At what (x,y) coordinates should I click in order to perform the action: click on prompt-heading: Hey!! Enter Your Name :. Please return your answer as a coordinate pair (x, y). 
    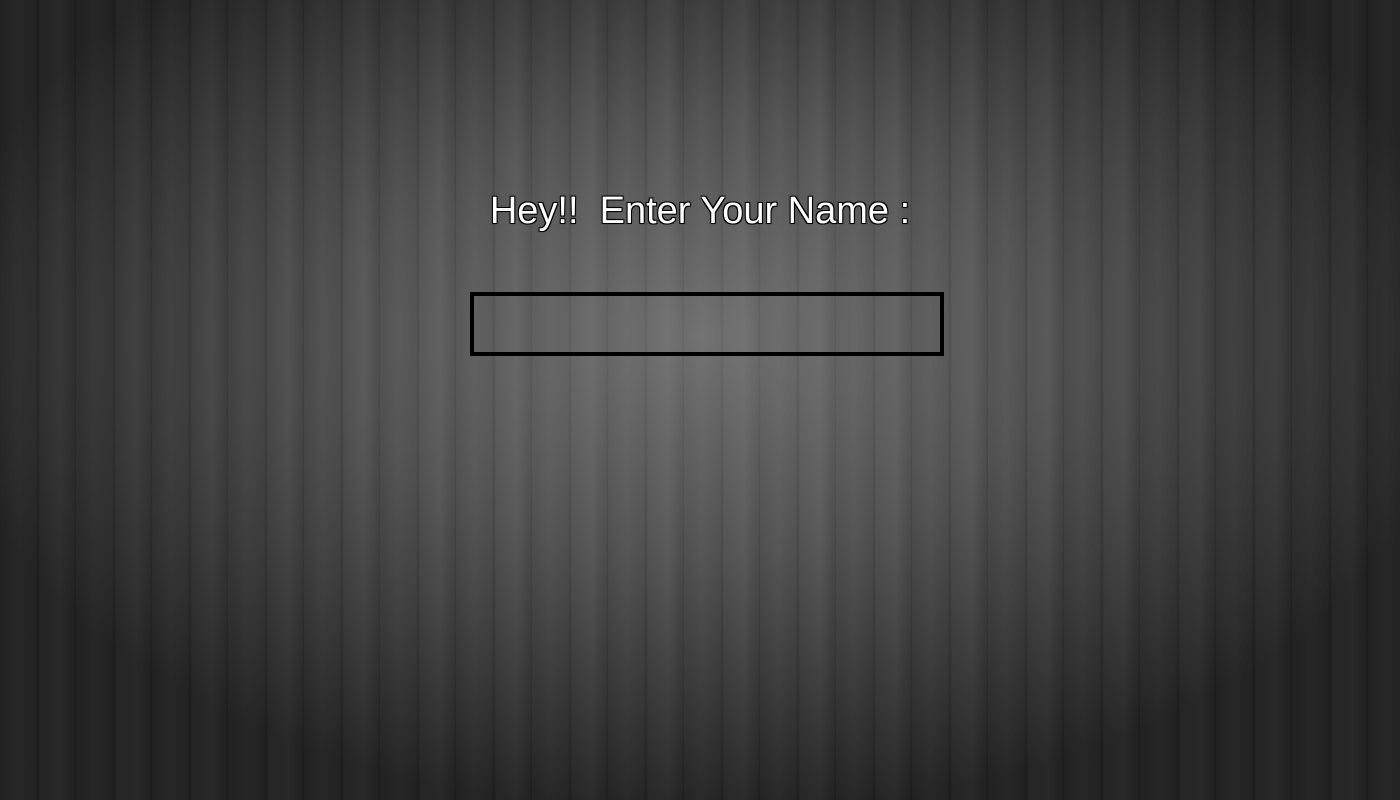
    Looking at the image, I should click on (700, 211).